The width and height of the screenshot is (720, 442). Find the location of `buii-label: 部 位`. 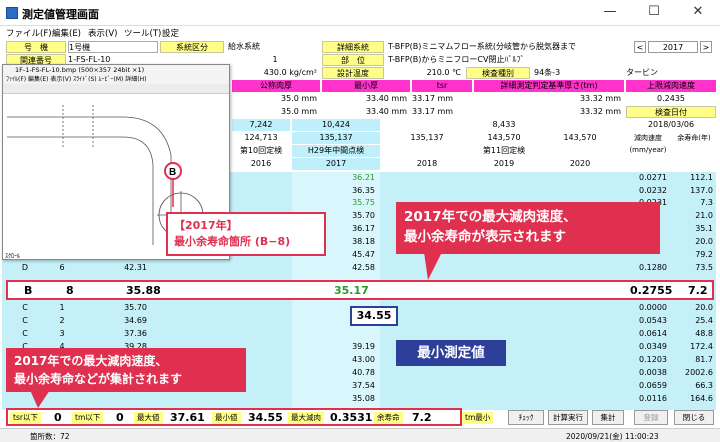

buii-label: 部 位 is located at coordinates (353, 60).